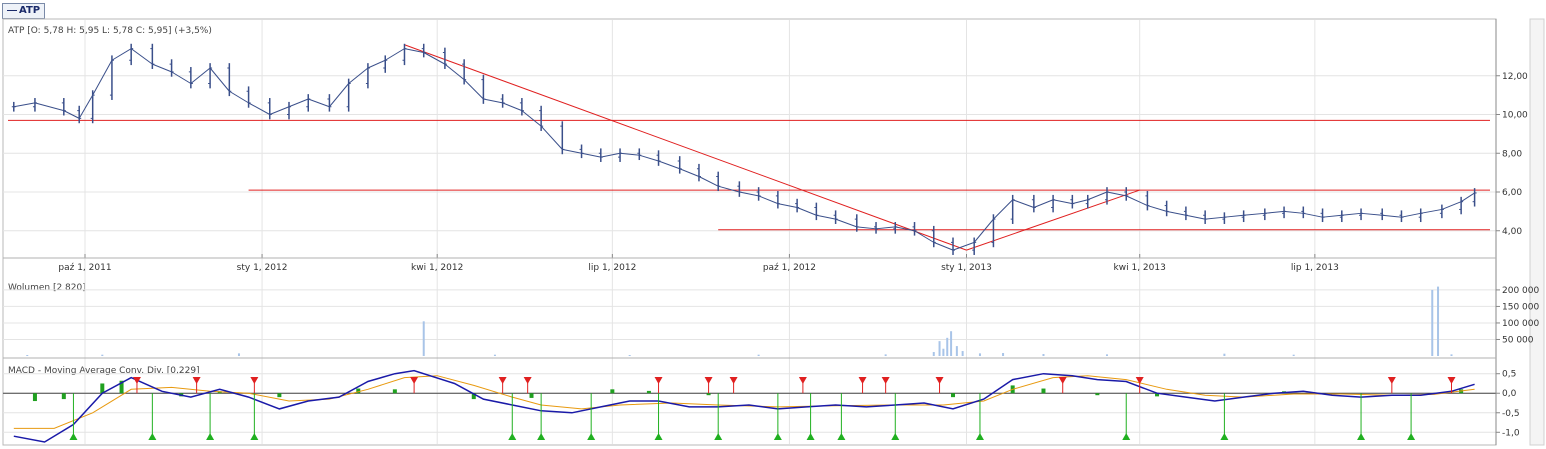 The height and width of the screenshot is (449, 1546). What do you see at coordinates (744, 402) in the screenshot?
I see `macd-signal-line` at bounding box center [744, 402].